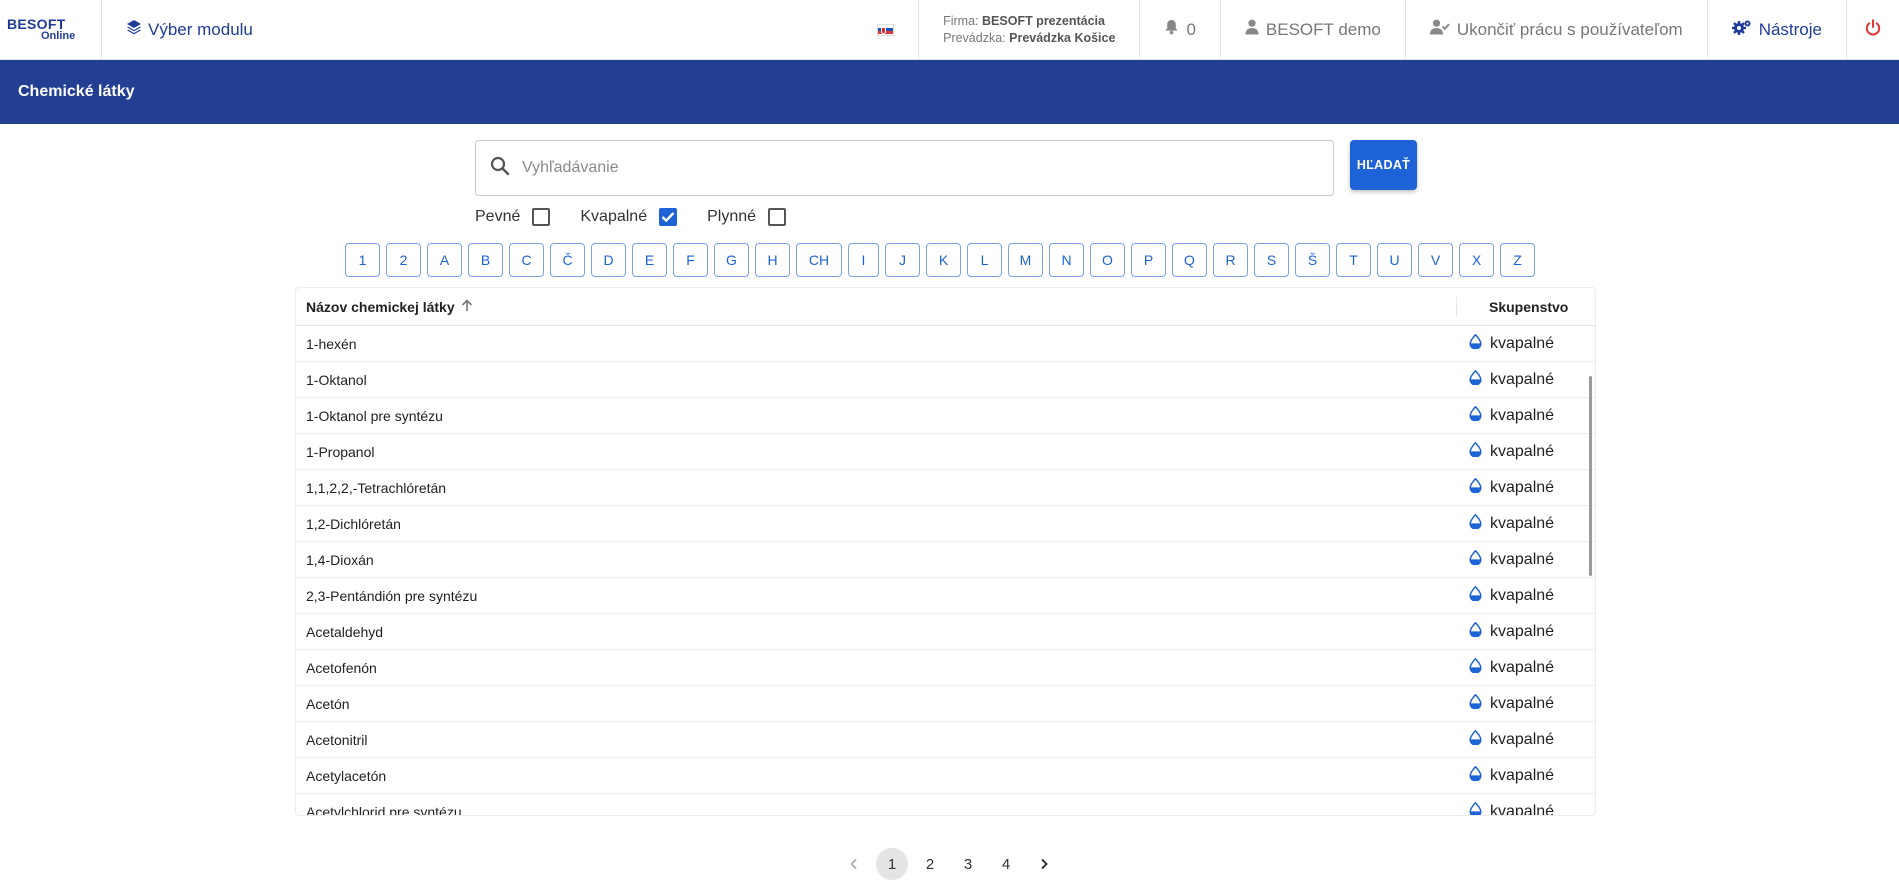 The height and width of the screenshot is (887, 1899). Describe the element at coordinates (1006, 864) in the screenshot. I see `page-button: 4` at that location.